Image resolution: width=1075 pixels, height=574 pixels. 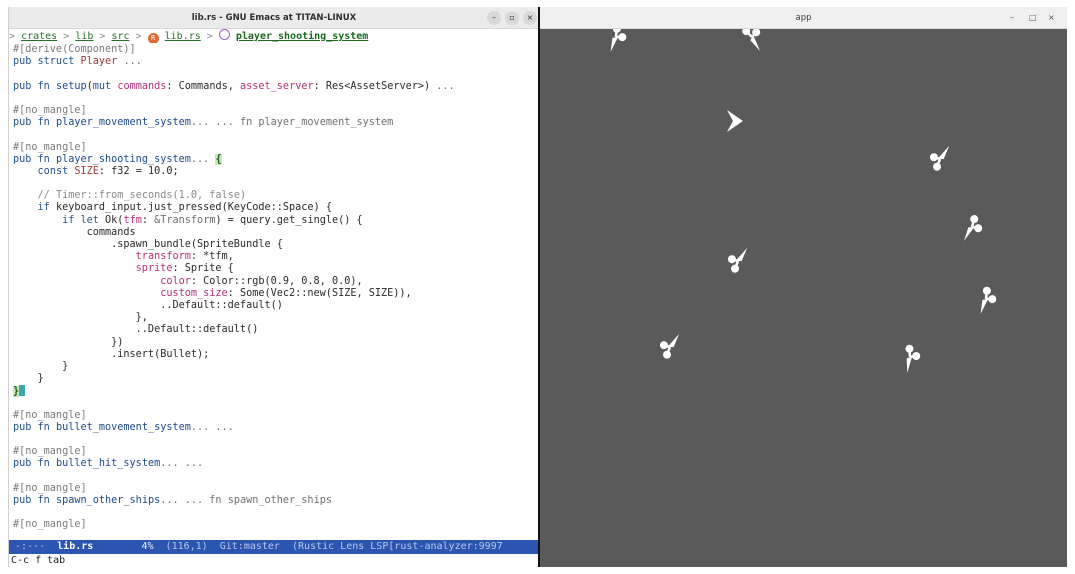 What do you see at coordinates (74, 232) in the screenshot?
I see `code-line: commands` at bounding box center [74, 232].